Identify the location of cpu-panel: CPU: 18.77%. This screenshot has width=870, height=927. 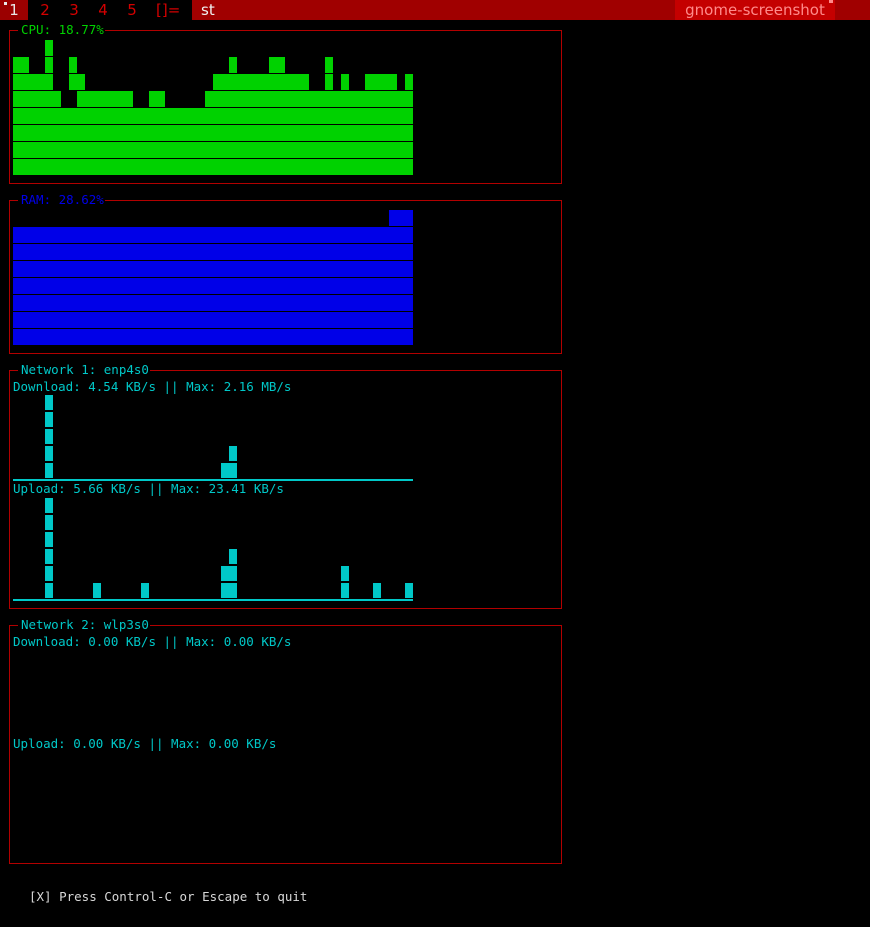
(285, 103).